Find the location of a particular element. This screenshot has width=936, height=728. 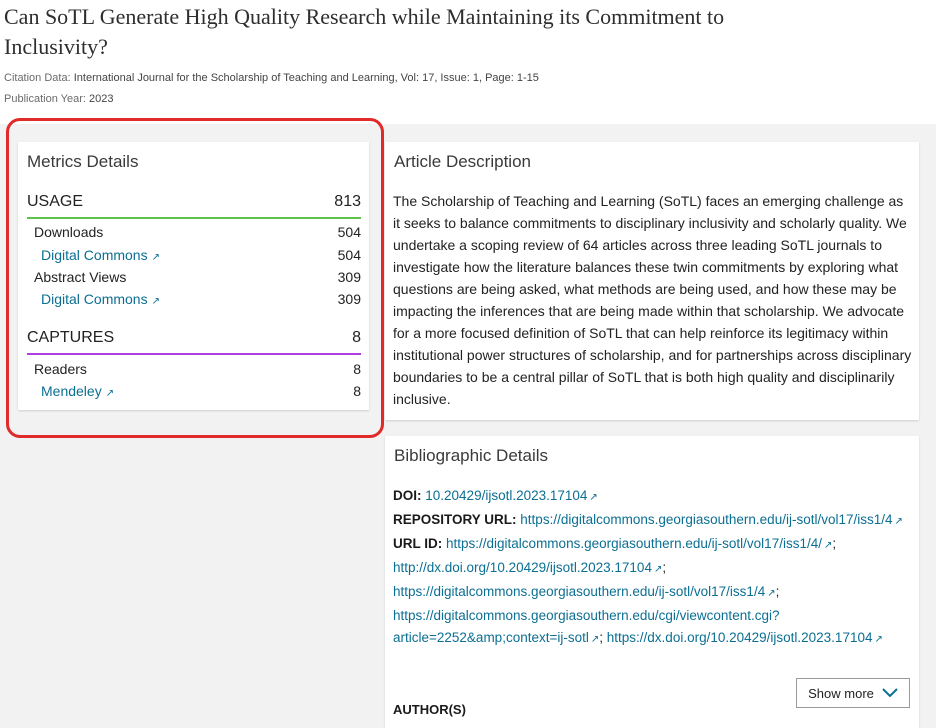

downloads-source-value: 504 is located at coordinates (349, 255).